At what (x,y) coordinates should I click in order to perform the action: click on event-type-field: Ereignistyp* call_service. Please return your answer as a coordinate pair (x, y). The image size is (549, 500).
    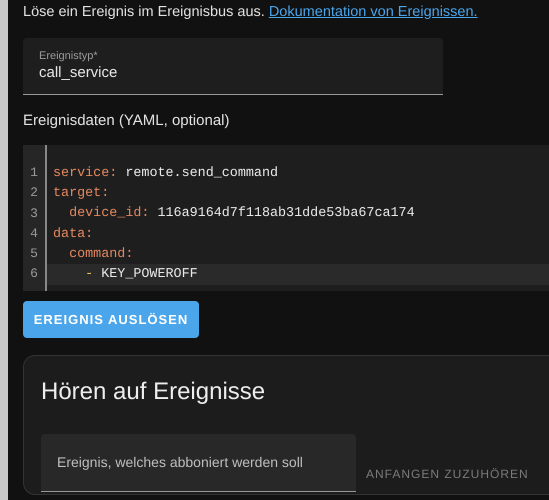
    Looking at the image, I should click on (233, 66).